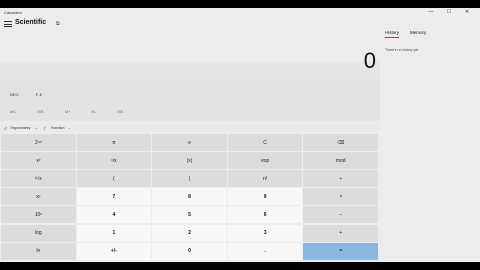 The image size is (480, 270). I want to click on m-minus-button: M-, so click(94, 111).